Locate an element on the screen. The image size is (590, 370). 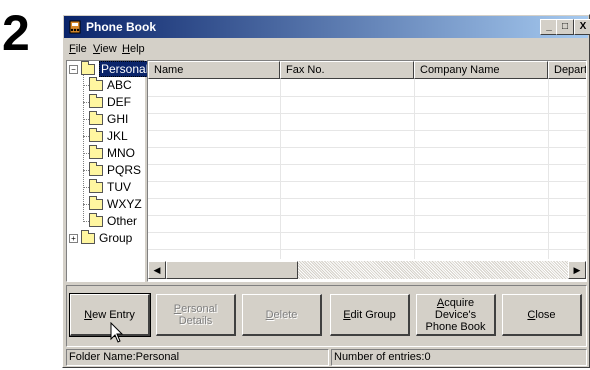
tree-item-jkl: JKL is located at coordinates (108, 136).